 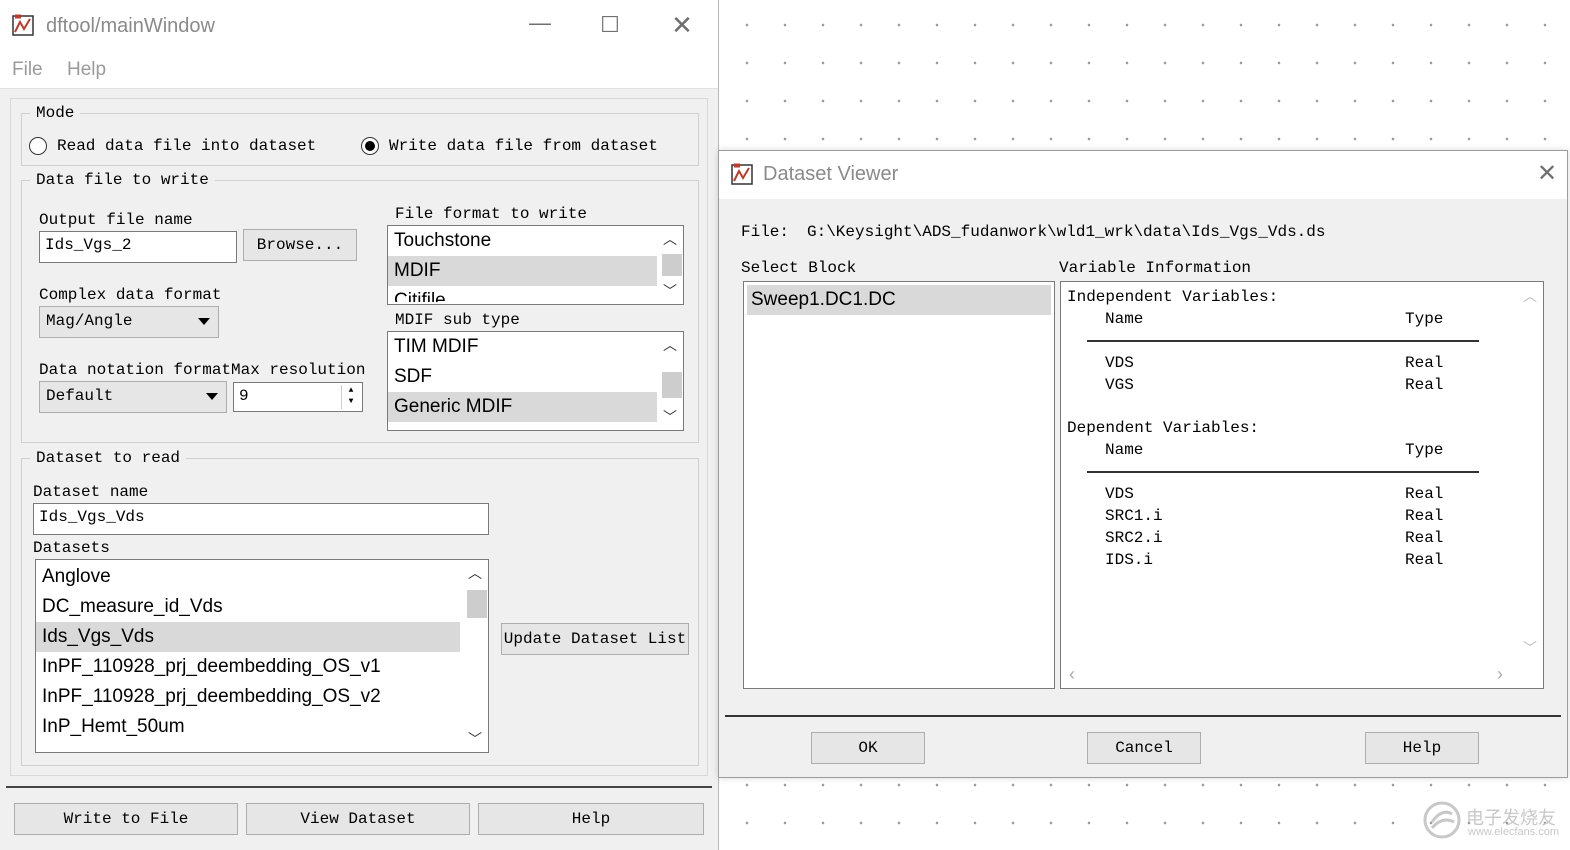 What do you see at coordinates (262, 607) in the screenshot?
I see `list-item: DC_measure_id_Vds` at bounding box center [262, 607].